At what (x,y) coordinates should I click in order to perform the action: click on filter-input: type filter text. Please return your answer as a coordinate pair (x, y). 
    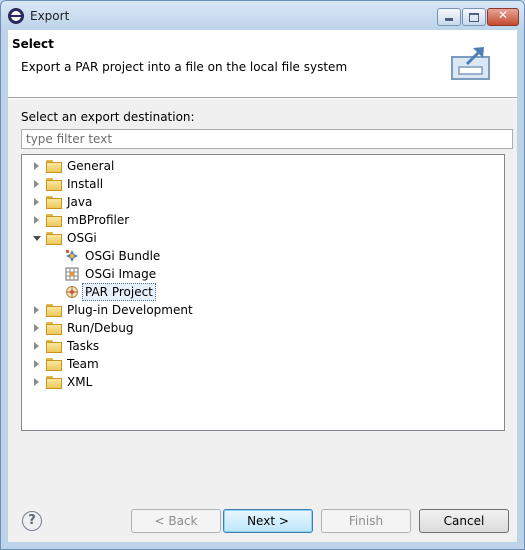
    Looking at the image, I should click on (267, 139).